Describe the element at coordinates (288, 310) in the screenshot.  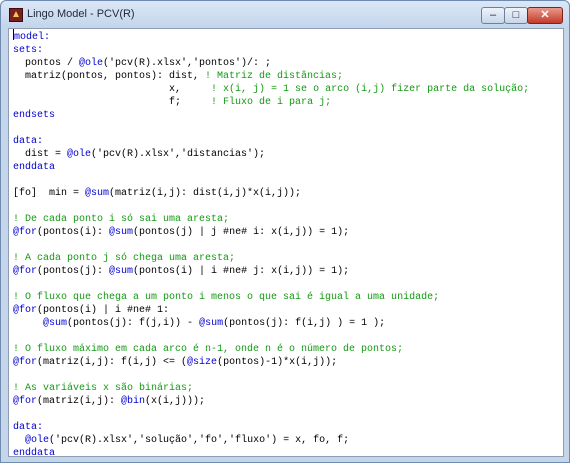
I see `code-line: @for(pontos(i) | i #ne# 1:` at that location.